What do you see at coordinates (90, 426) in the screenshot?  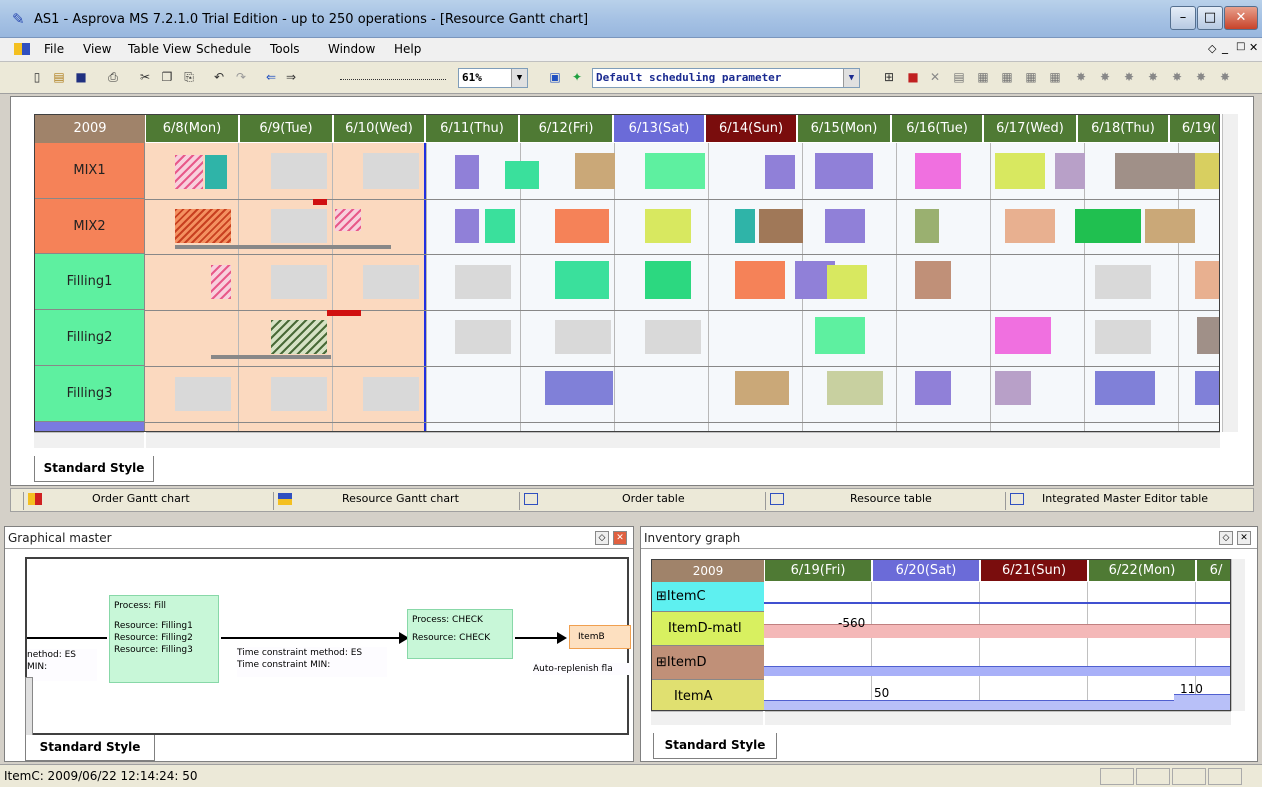 I see `resource-row-next` at bounding box center [90, 426].